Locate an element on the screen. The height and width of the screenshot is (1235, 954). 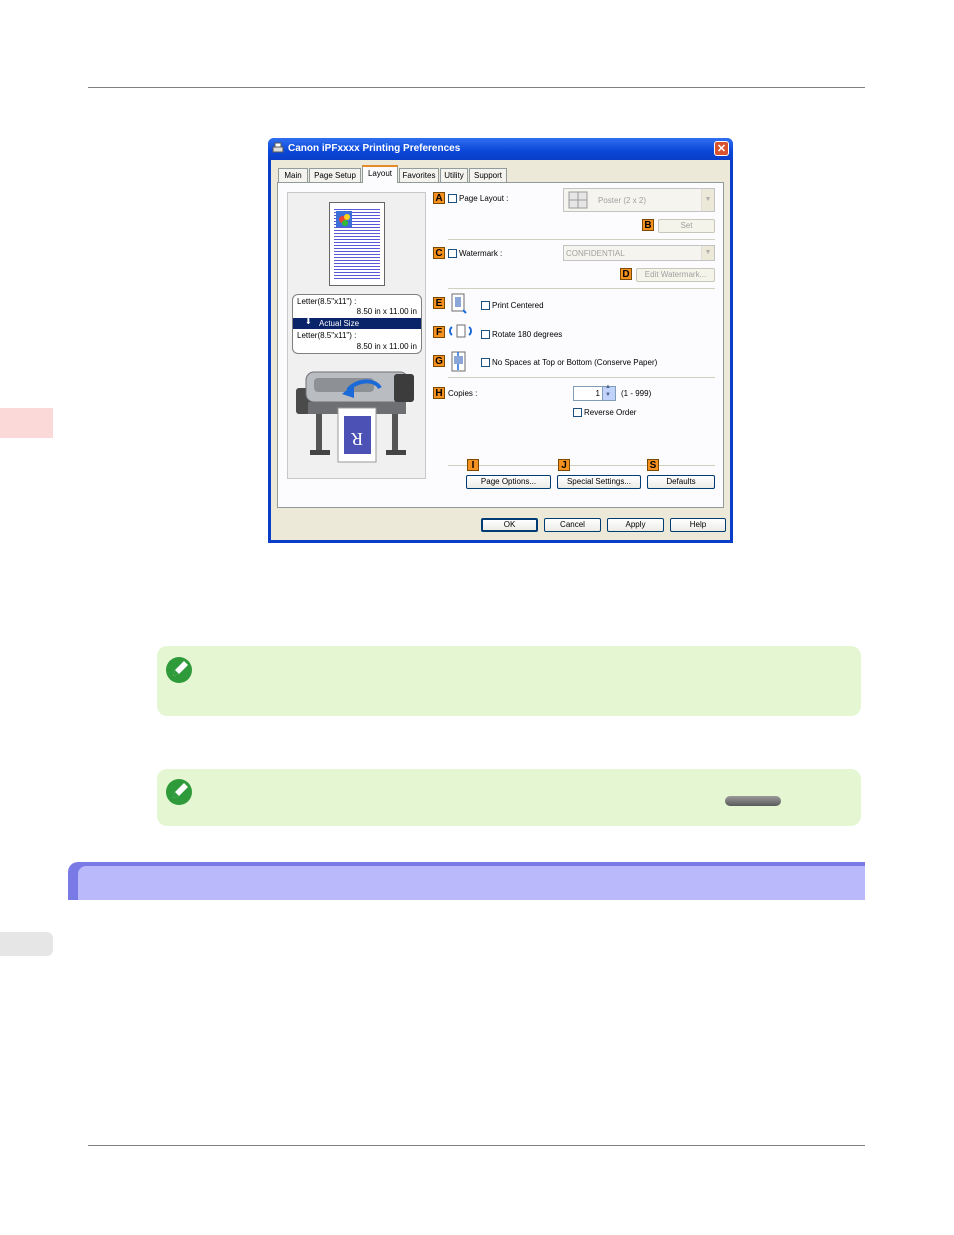
apply-button: Apply is located at coordinates (635, 525).